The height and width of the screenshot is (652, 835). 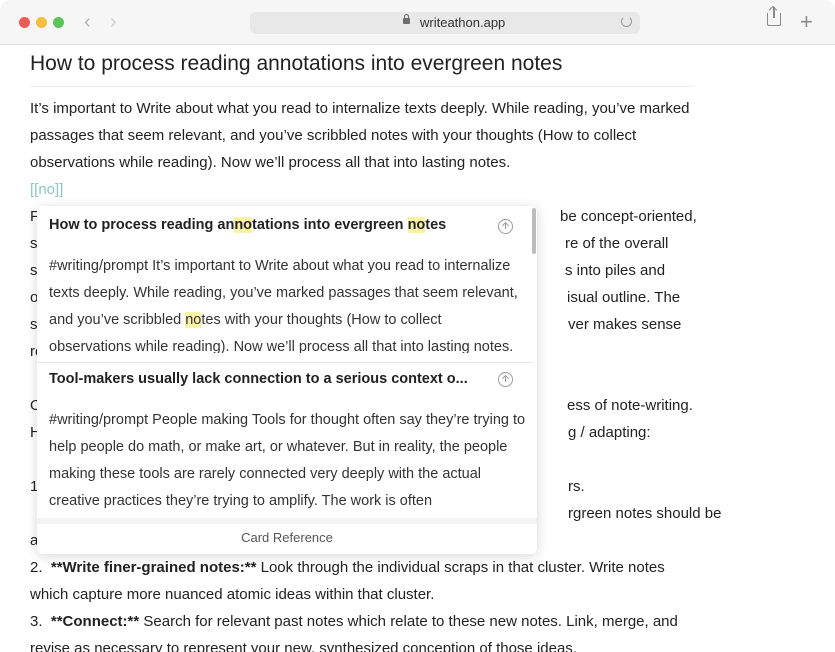 What do you see at coordinates (24, 22) in the screenshot?
I see `close-window-button` at bounding box center [24, 22].